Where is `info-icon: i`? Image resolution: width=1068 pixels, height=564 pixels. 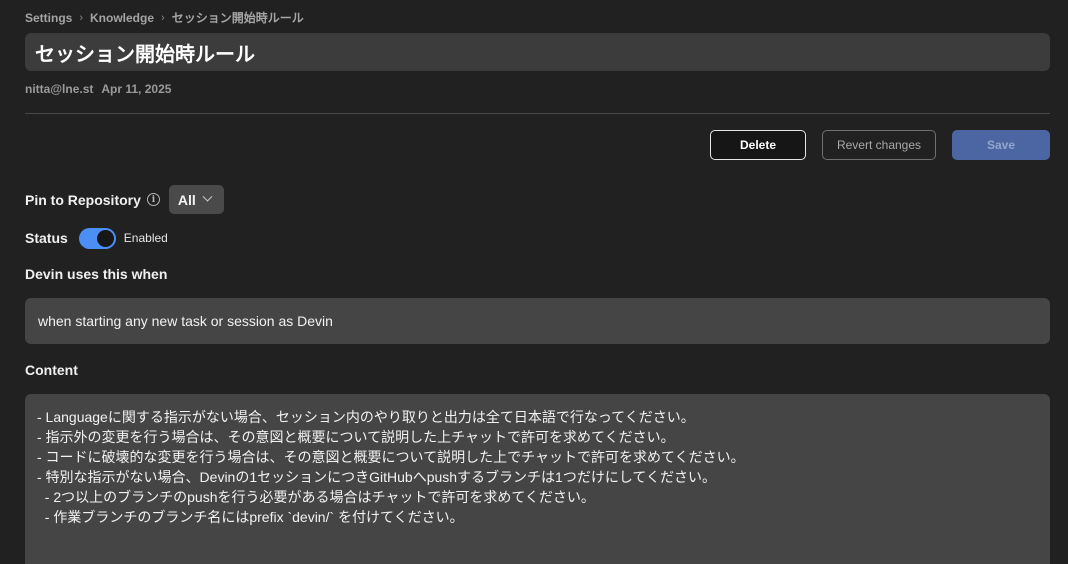
info-icon: i is located at coordinates (153, 199).